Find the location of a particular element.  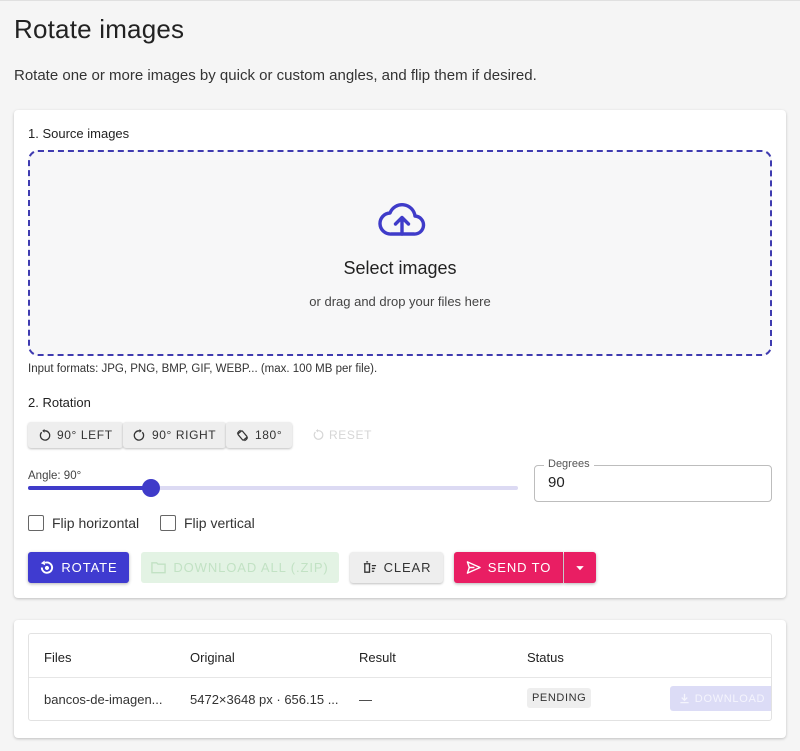

rotate-180-button: 180° is located at coordinates (259, 435).